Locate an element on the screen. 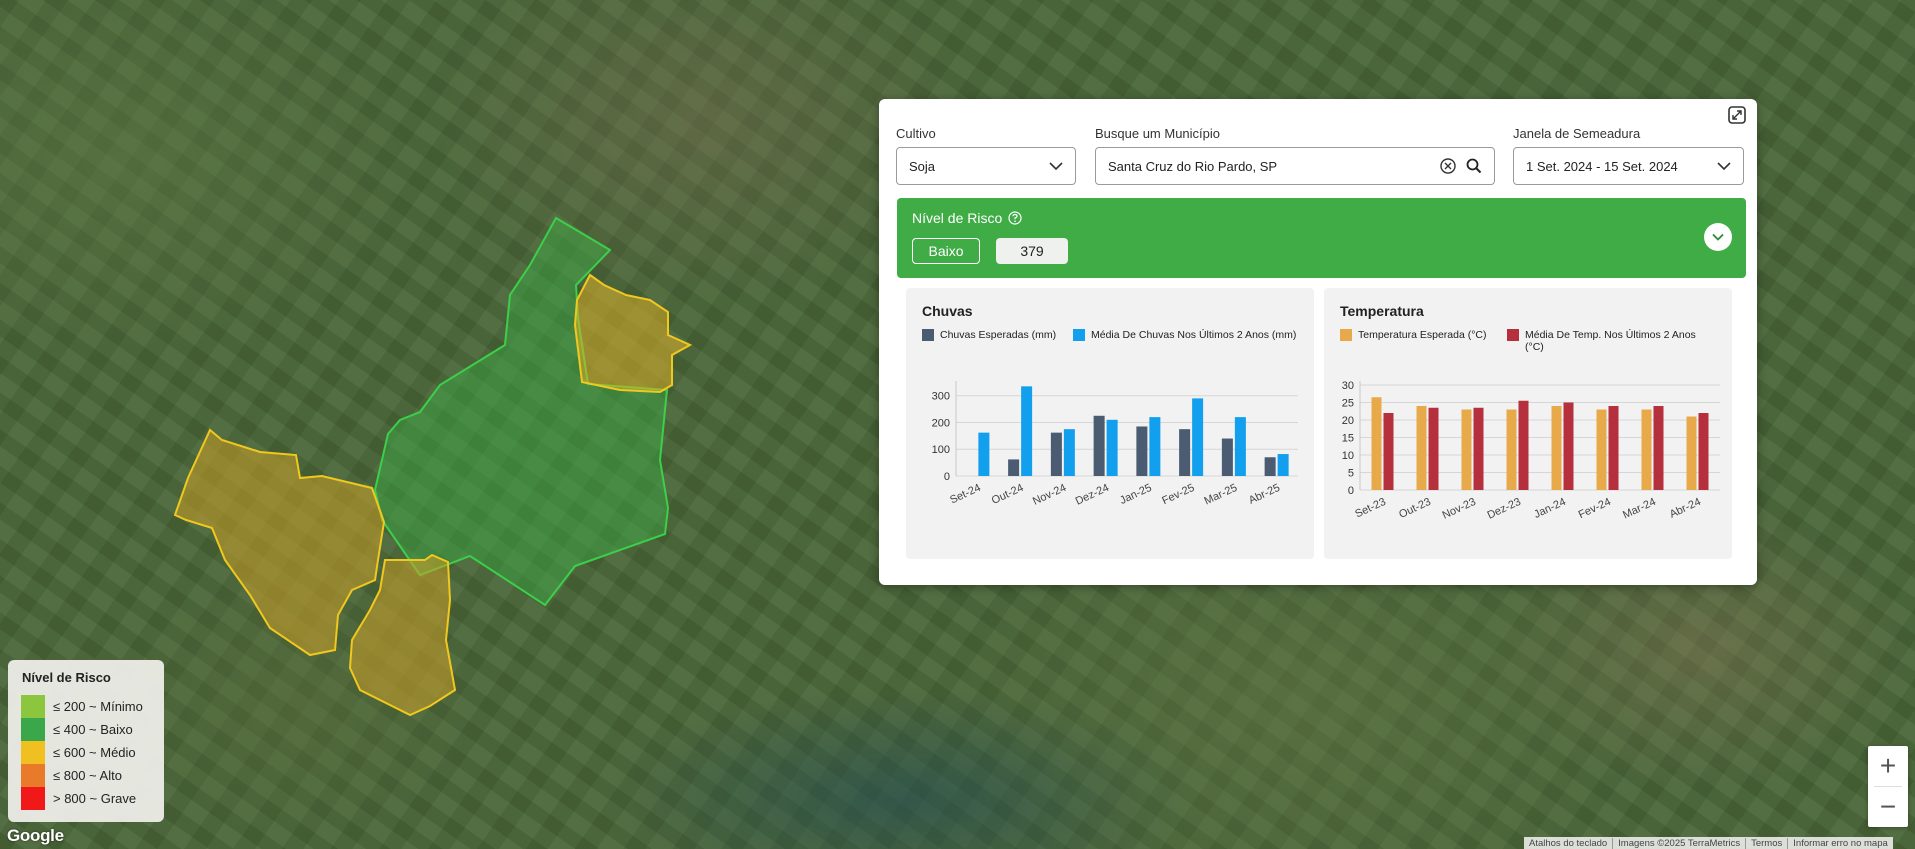  crop-value: Soja is located at coordinates (922, 166).